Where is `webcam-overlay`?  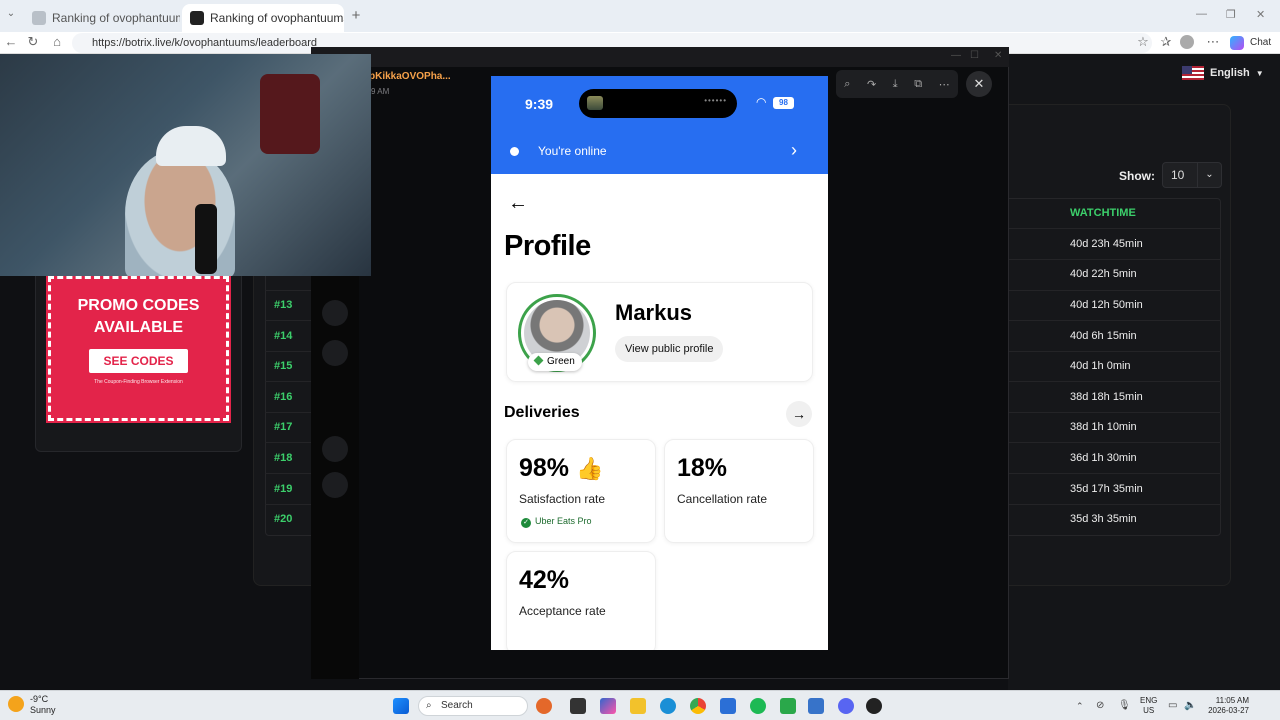 webcam-overlay is located at coordinates (185, 165).